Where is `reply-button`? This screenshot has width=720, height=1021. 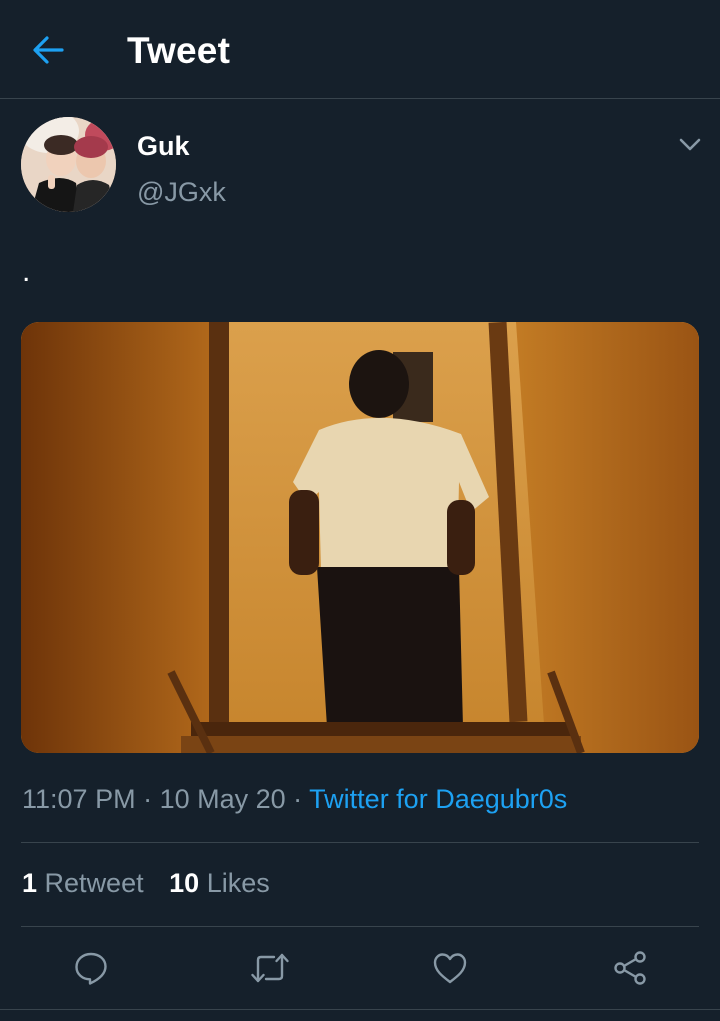
reply-button is located at coordinates (91, 968).